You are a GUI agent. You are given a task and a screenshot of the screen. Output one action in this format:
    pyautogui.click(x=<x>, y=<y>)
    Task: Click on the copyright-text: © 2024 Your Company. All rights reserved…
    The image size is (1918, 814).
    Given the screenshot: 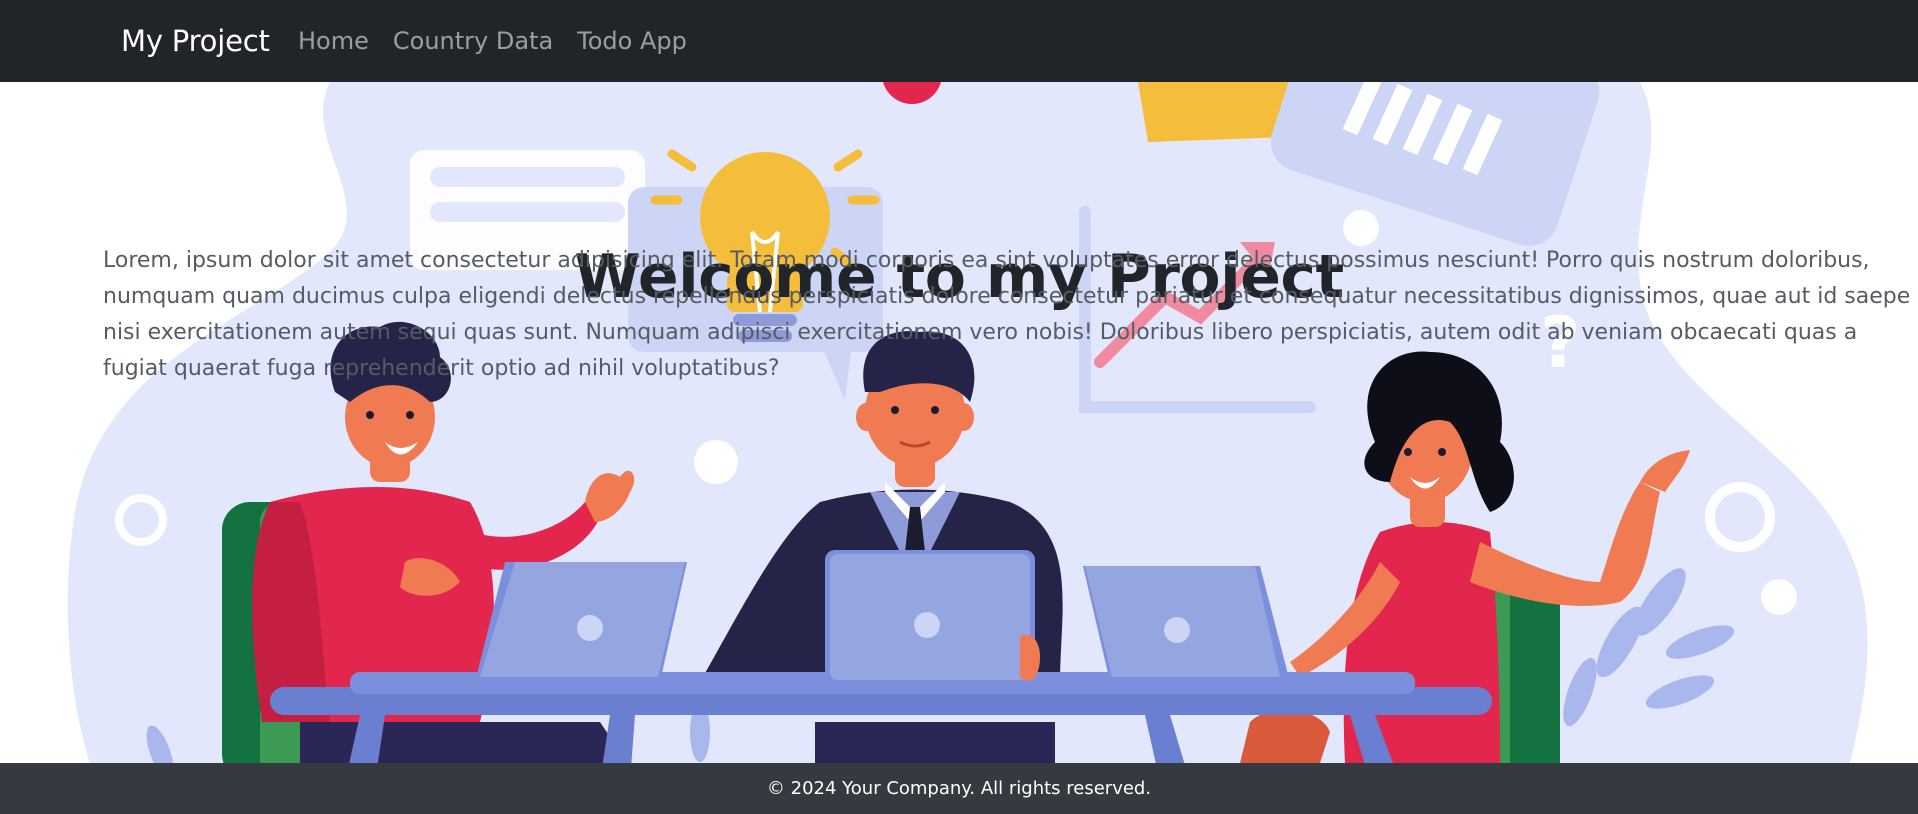 What is the action you would take?
    pyautogui.click(x=959, y=788)
    